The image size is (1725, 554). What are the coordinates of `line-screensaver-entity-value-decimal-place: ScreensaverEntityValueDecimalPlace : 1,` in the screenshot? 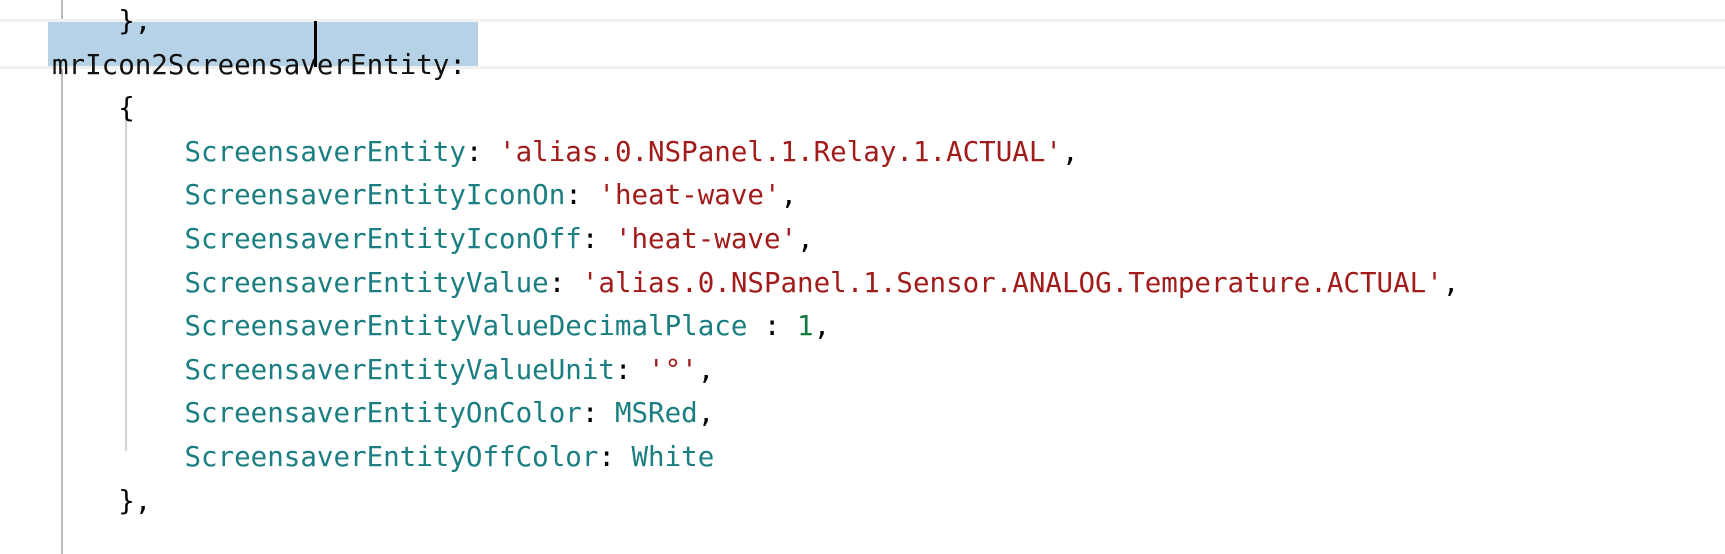 It's located at (862, 327).